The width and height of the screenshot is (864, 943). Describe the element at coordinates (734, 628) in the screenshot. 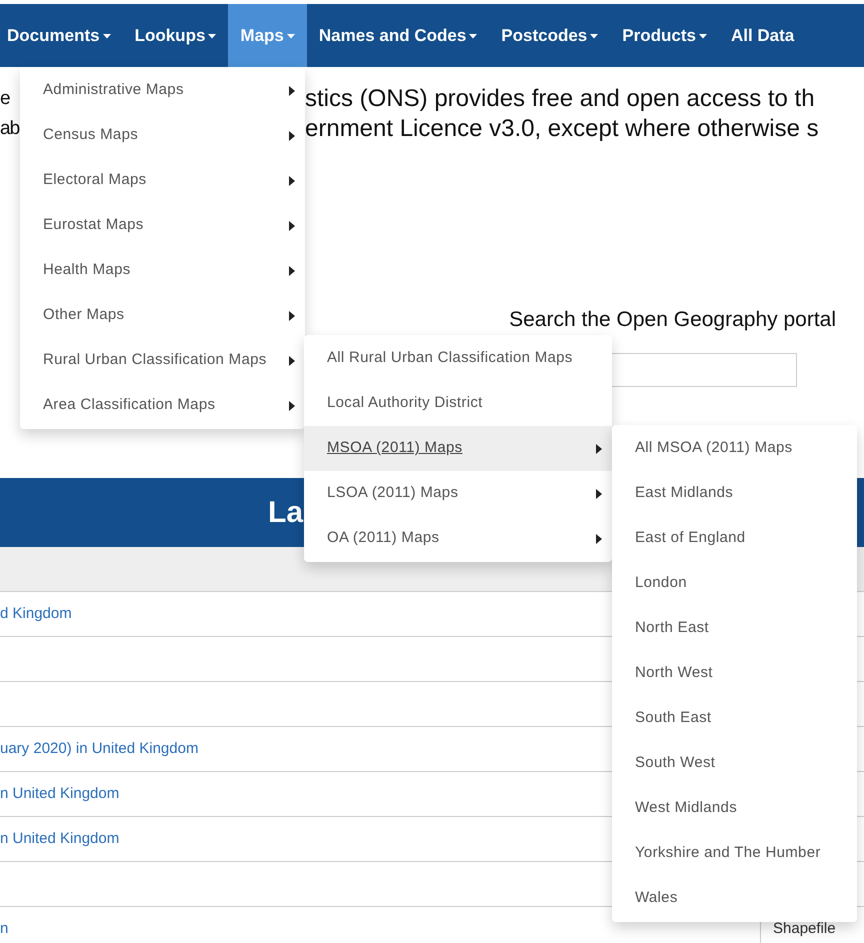

I see `menu-item: North East` at that location.